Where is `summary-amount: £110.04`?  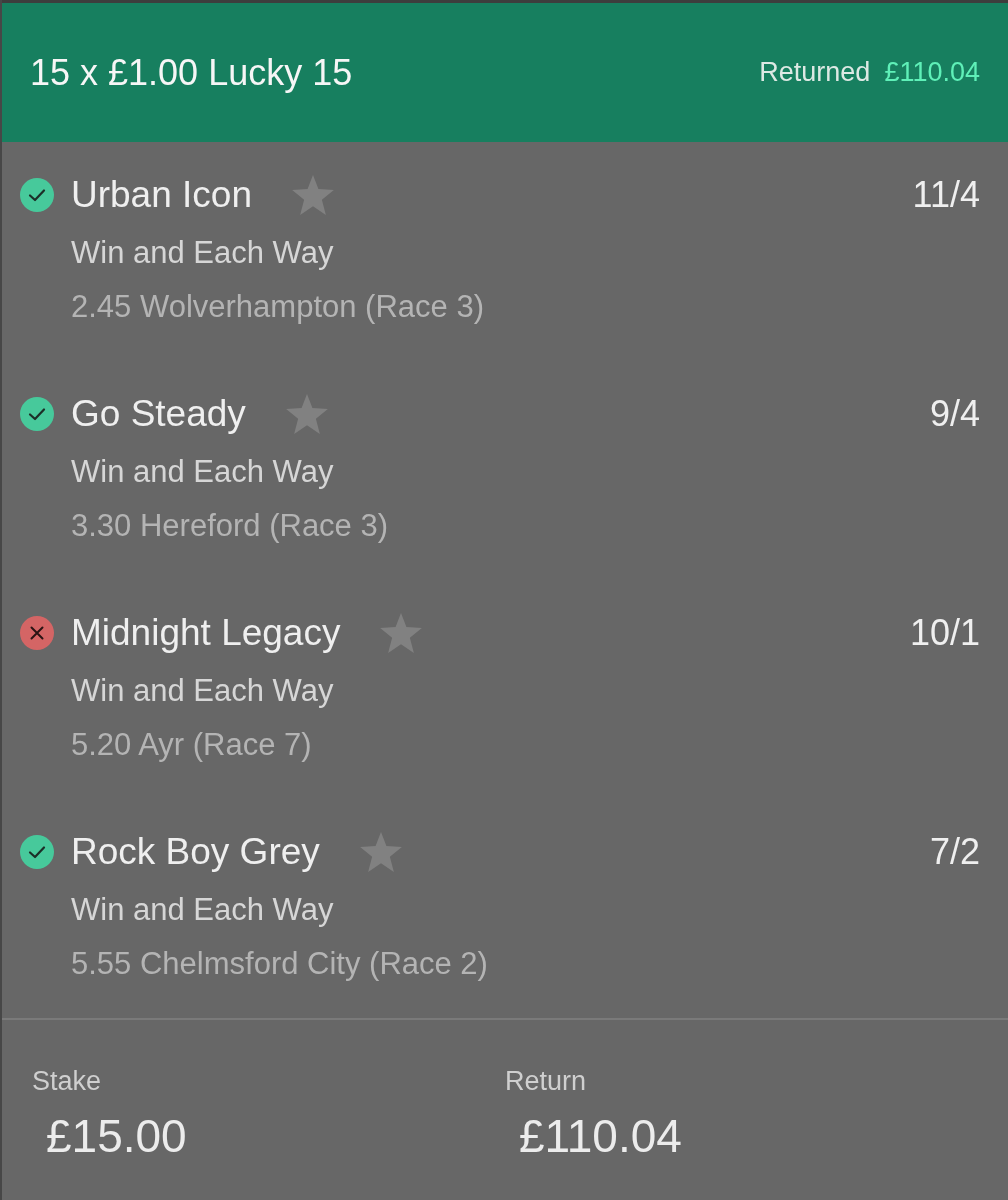
summary-amount: £110.04 is located at coordinates (600, 1136).